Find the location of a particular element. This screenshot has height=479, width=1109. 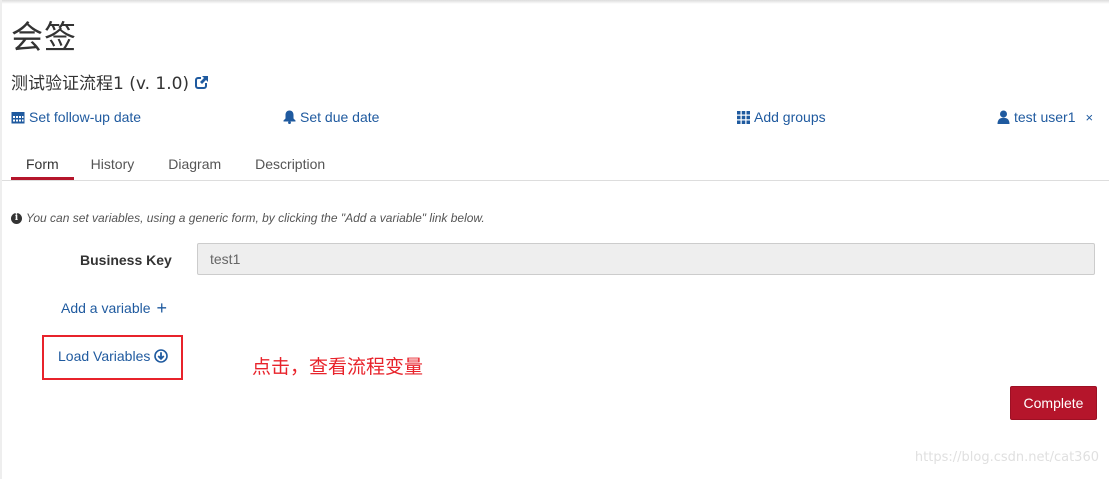

add-variable-label: Add a variable is located at coordinates (106, 308).